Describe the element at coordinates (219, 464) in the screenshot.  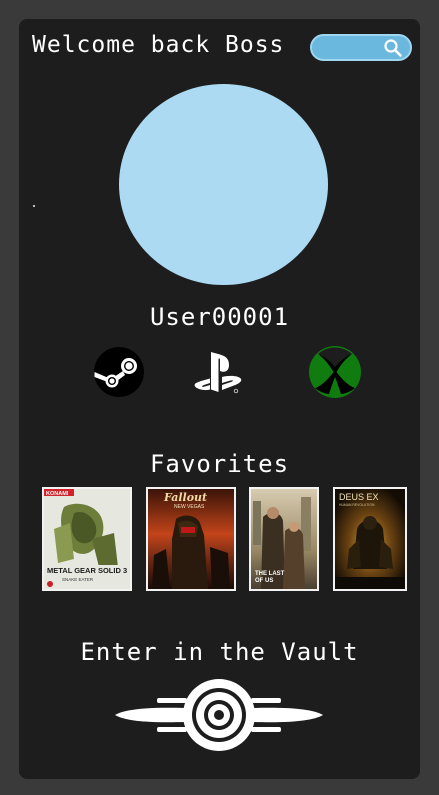
I see `favorites-heading: Favorites` at that location.